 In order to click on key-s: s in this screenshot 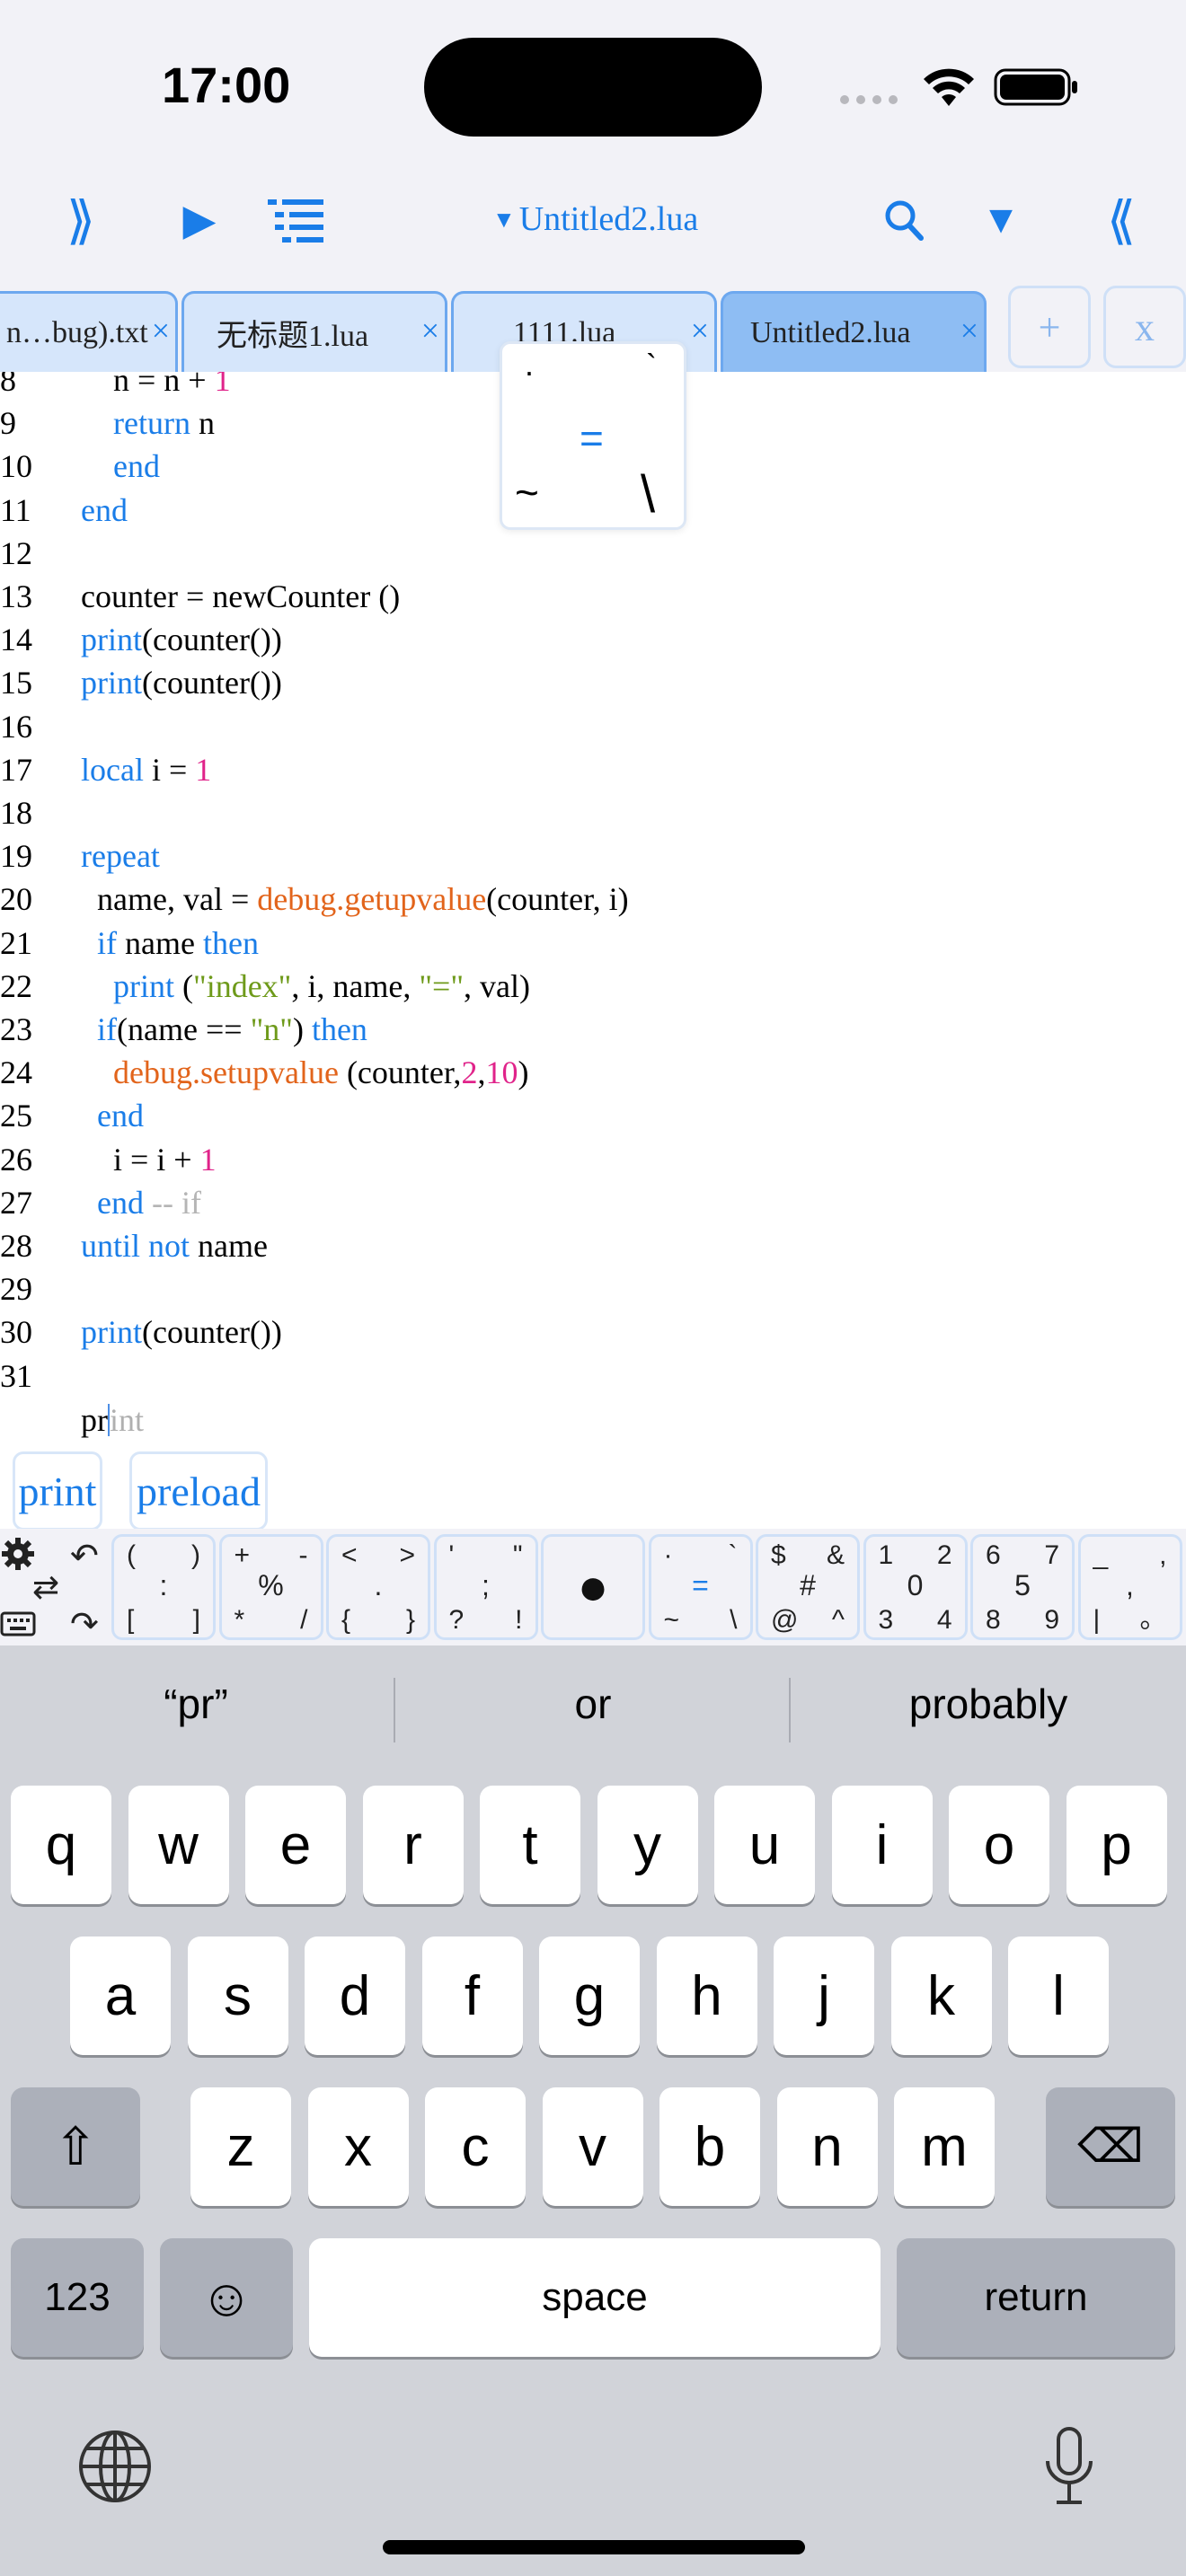, I will do `click(237, 1996)`.